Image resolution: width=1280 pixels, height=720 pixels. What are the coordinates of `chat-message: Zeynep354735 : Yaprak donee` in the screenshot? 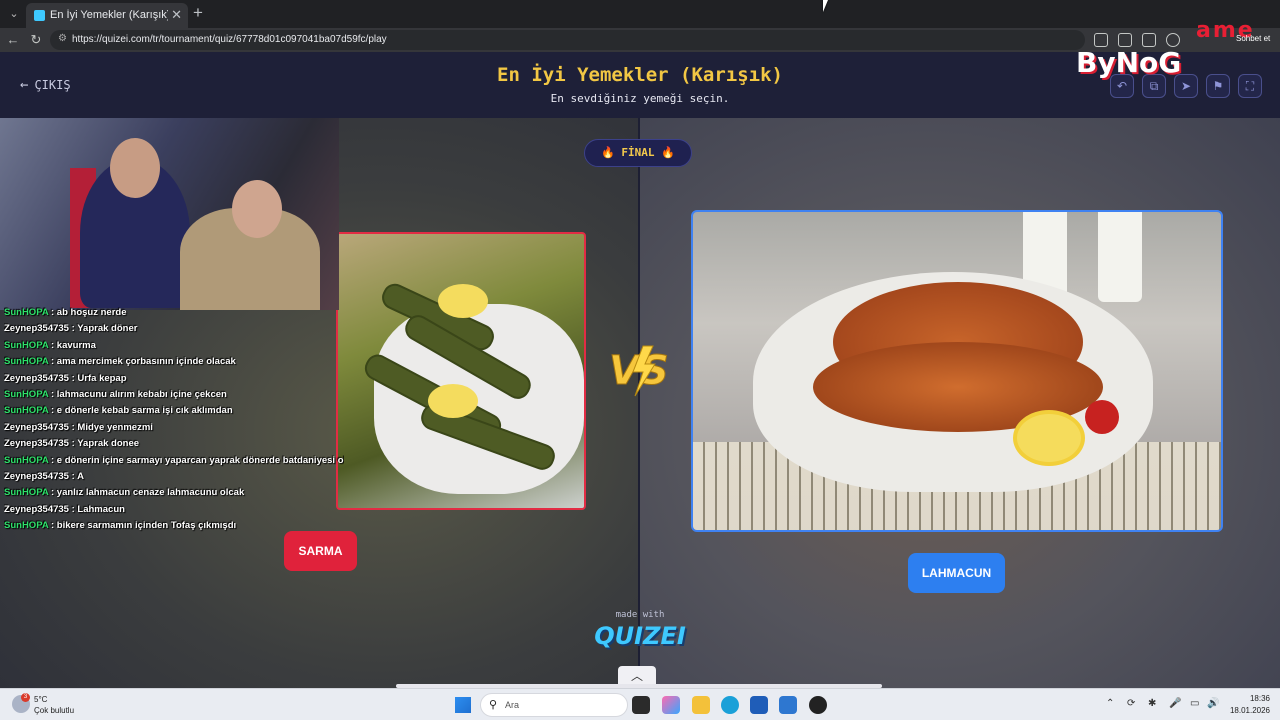 It's located at (174, 446).